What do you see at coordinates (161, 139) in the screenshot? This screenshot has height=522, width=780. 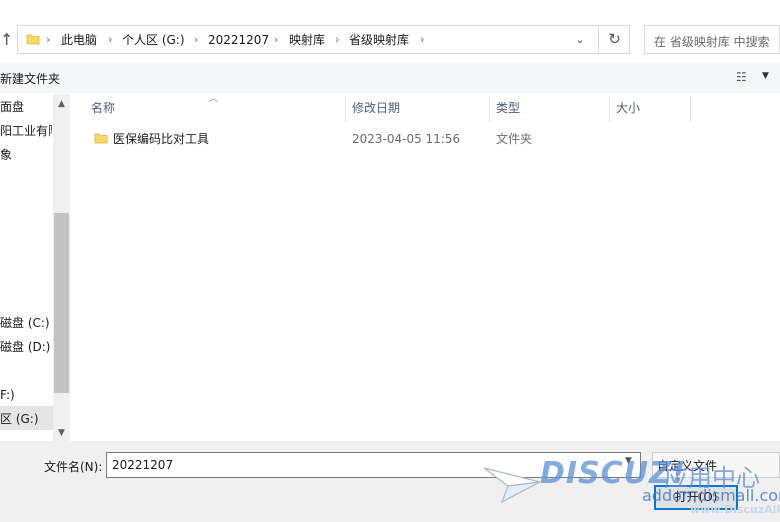 I see `file-name: 医保编码比对工具` at bounding box center [161, 139].